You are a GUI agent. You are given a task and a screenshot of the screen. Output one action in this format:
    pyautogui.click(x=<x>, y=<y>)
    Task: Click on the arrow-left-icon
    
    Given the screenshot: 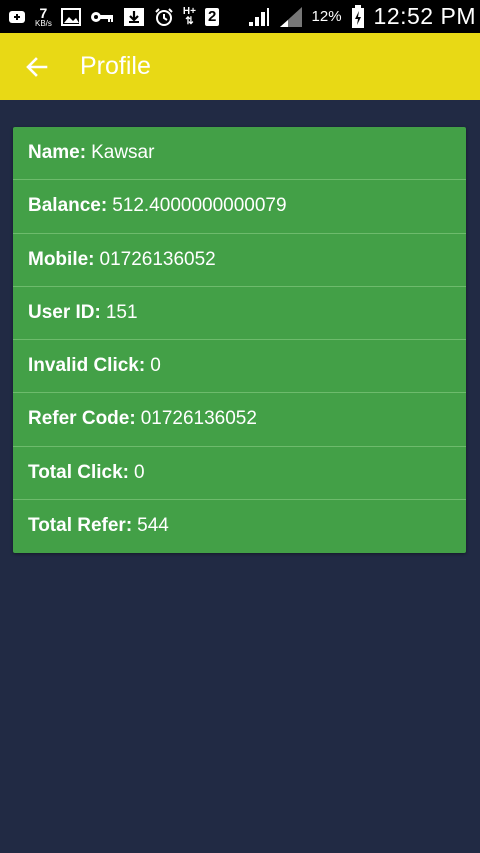 What is the action you would take?
    pyautogui.click(x=37, y=66)
    